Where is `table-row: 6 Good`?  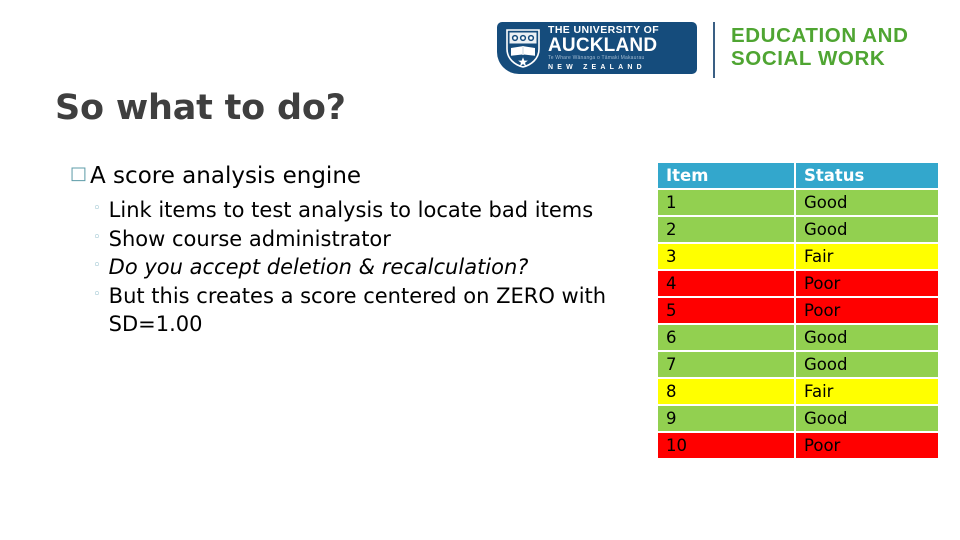
table-row: 6 Good is located at coordinates (798, 337).